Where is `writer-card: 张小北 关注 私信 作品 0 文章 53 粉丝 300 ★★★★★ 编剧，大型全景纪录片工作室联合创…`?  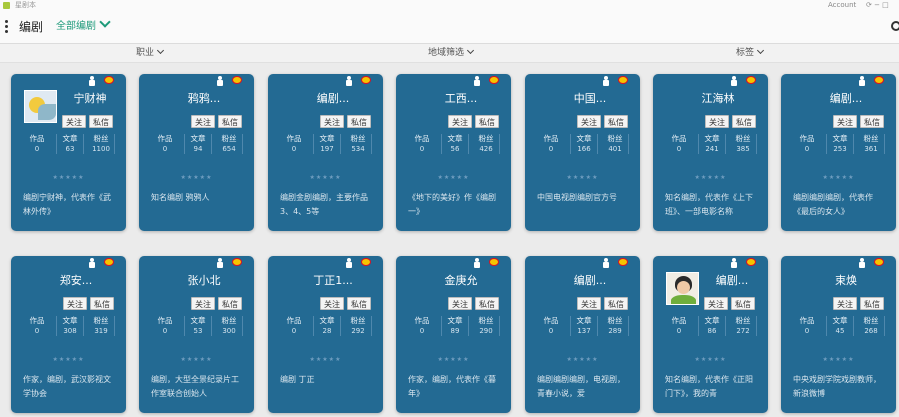 writer-card: 张小北 关注 私信 作品 0 文章 53 粉丝 300 ★★★★★ 编剧，大型全景纪录片工作室联合创… is located at coordinates (196, 334).